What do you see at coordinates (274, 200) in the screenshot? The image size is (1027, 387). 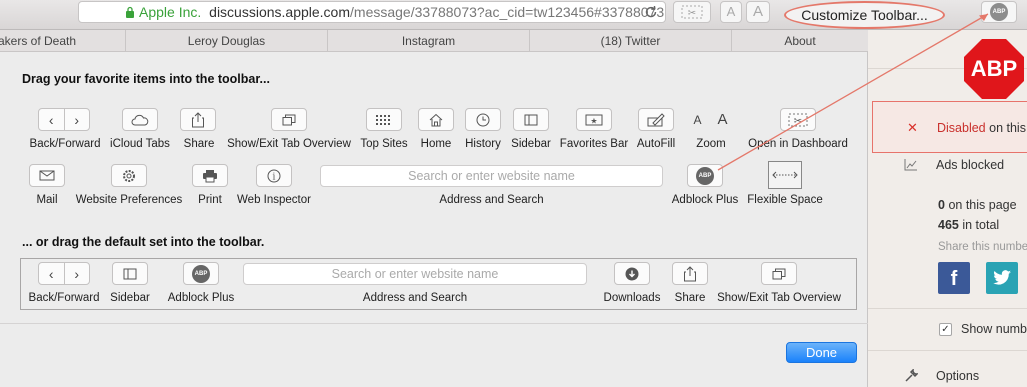 I see `web-inspector-label: Web Inspector` at bounding box center [274, 200].